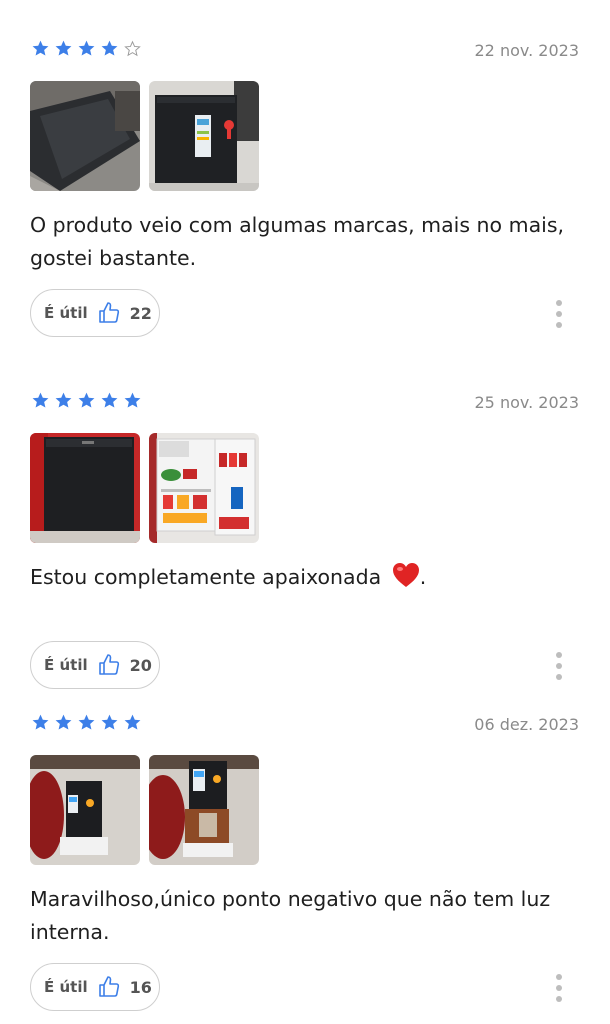 The width and height of the screenshot is (610, 1024). What do you see at coordinates (527, 402) in the screenshot?
I see `review-date: 25 nov. 2023` at bounding box center [527, 402].